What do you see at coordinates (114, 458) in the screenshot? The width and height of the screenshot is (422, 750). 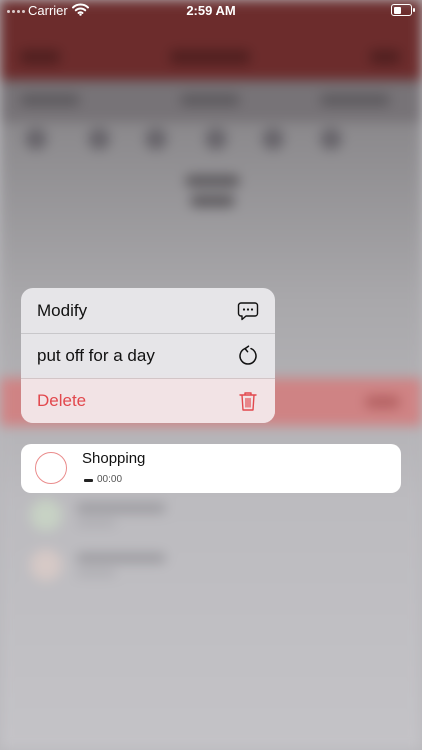 I see `task-title: Shopping` at bounding box center [114, 458].